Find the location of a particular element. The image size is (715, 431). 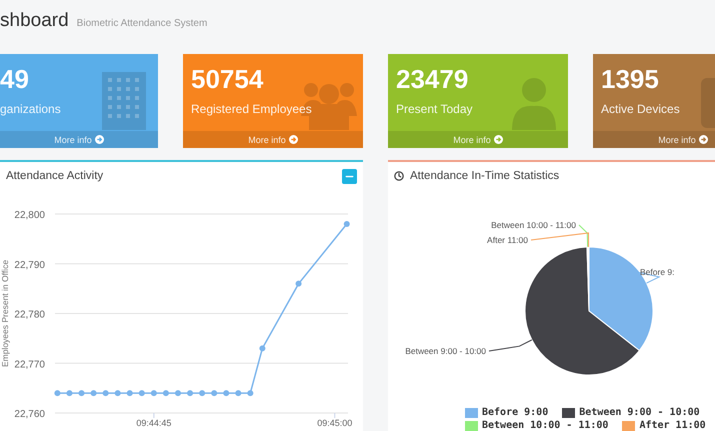

slice-label: Between 10:00 - 11:00 is located at coordinates (533, 225).